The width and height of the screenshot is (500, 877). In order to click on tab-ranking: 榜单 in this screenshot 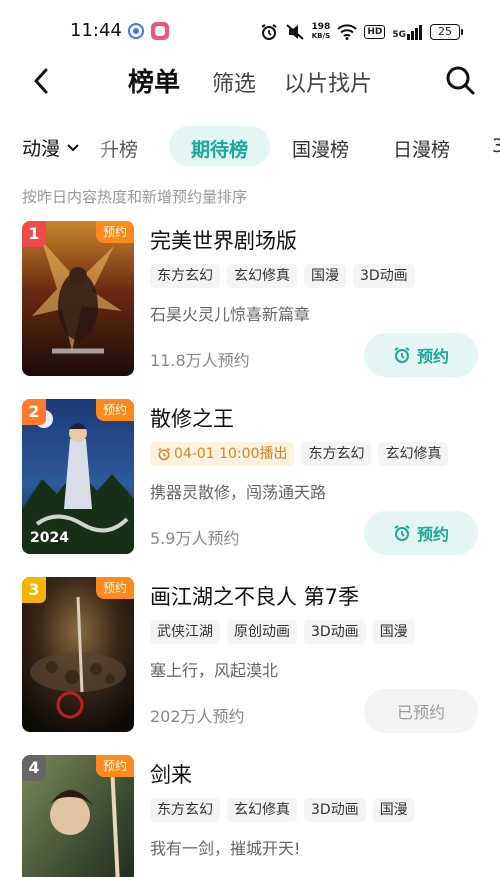, I will do `click(154, 80)`.